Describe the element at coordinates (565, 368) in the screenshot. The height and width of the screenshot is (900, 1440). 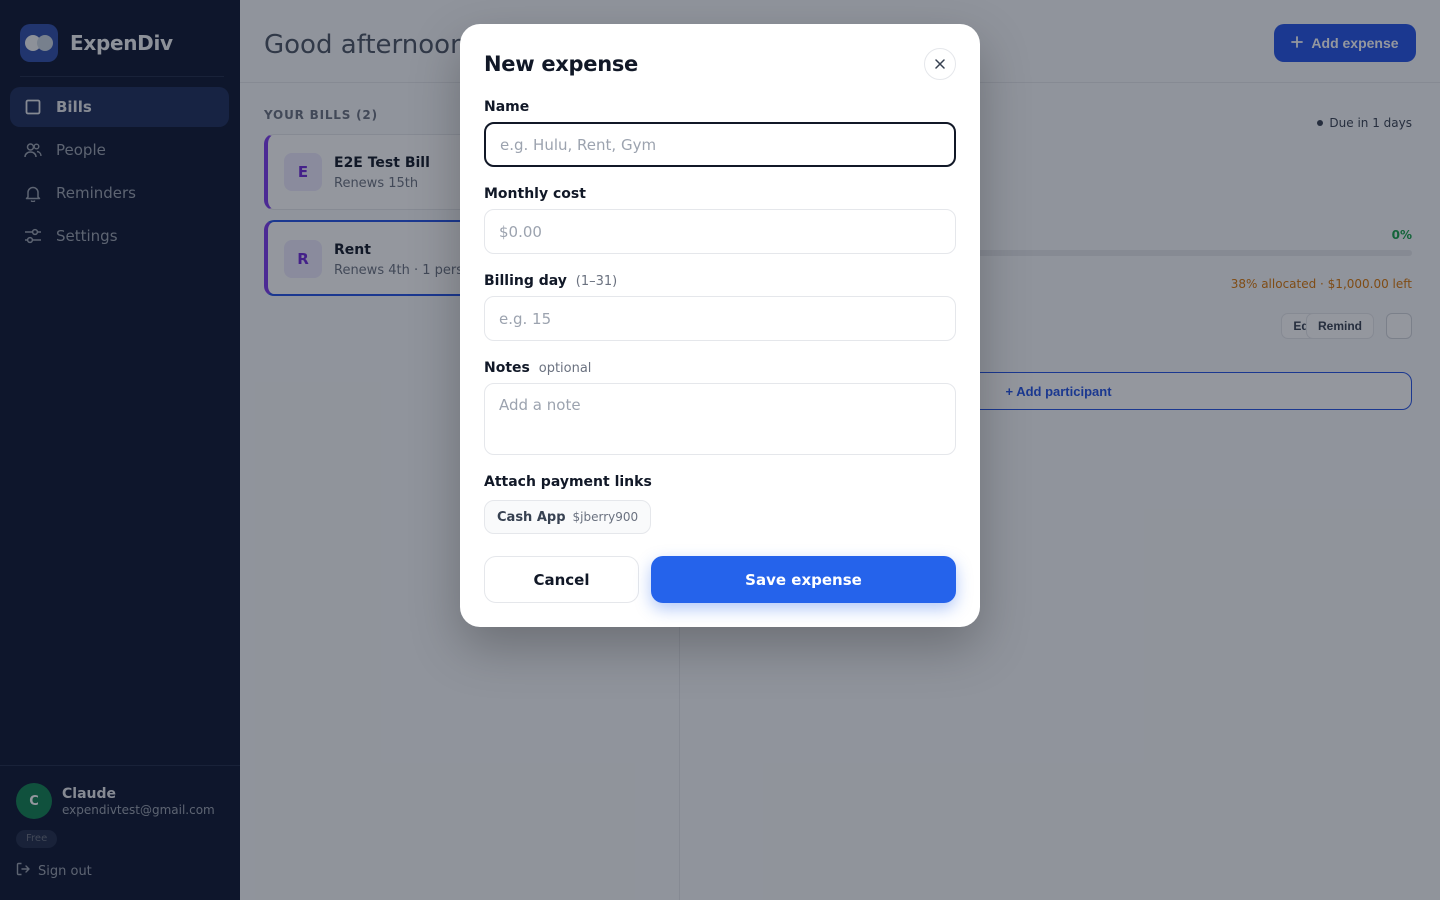
I see `notes-hint: optional` at that location.